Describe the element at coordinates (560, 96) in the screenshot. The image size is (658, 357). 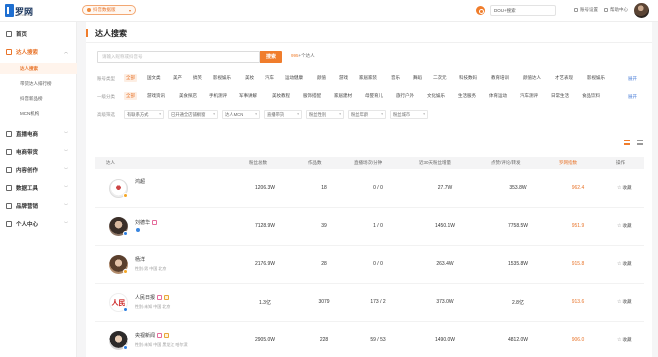
I see `chip-subcategory: 日常生活` at that location.